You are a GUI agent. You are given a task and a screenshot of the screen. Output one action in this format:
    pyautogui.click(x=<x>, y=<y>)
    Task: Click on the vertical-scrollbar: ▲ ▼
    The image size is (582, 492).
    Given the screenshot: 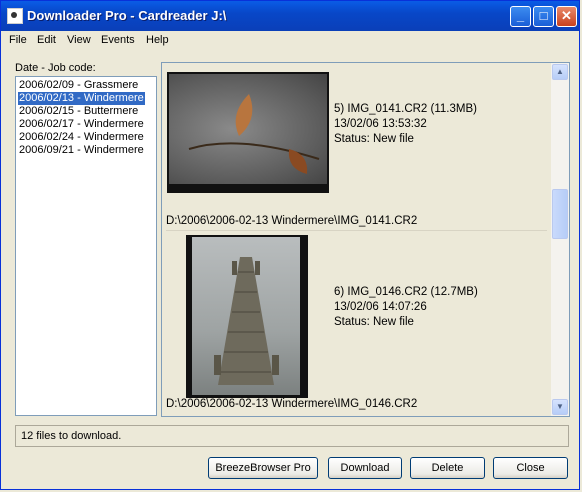 What is the action you would take?
    pyautogui.click(x=560, y=239)
    